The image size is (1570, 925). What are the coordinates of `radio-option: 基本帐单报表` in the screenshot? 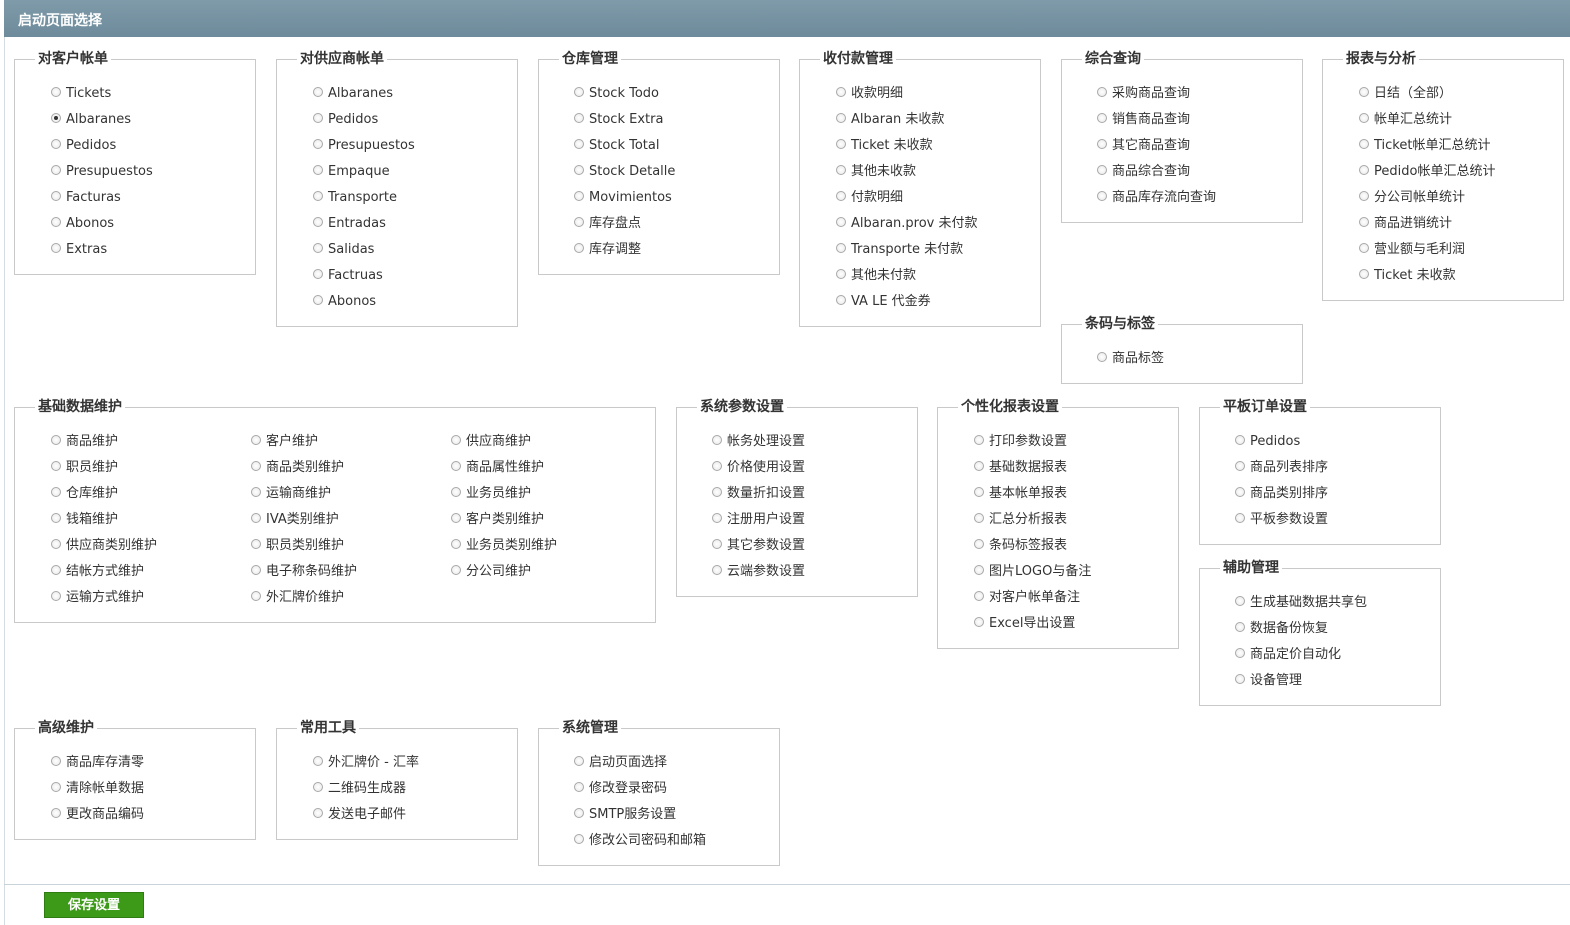 It's located at (1020, 494).